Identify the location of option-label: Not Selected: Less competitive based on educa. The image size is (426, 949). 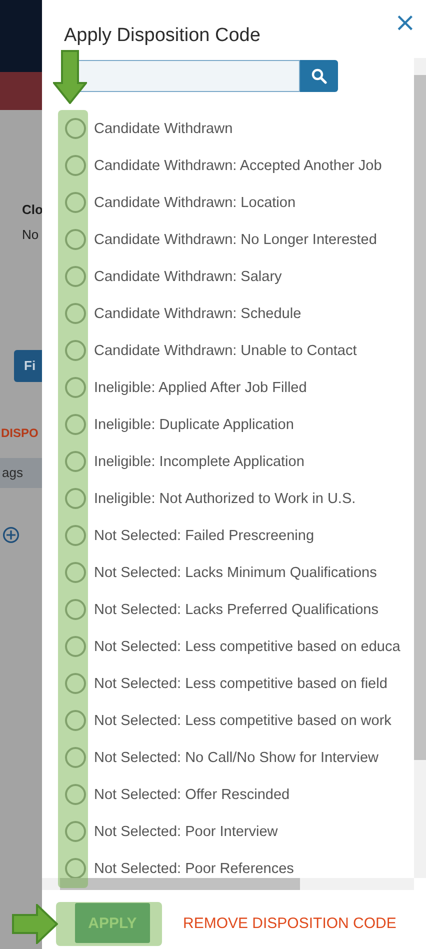
(247, 646).